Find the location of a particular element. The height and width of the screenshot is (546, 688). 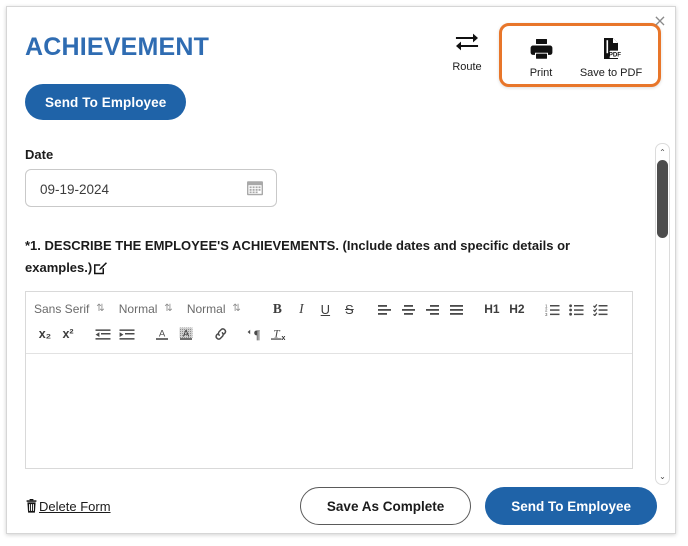

scrollbar-thumb is located at coordinates (662, 199).